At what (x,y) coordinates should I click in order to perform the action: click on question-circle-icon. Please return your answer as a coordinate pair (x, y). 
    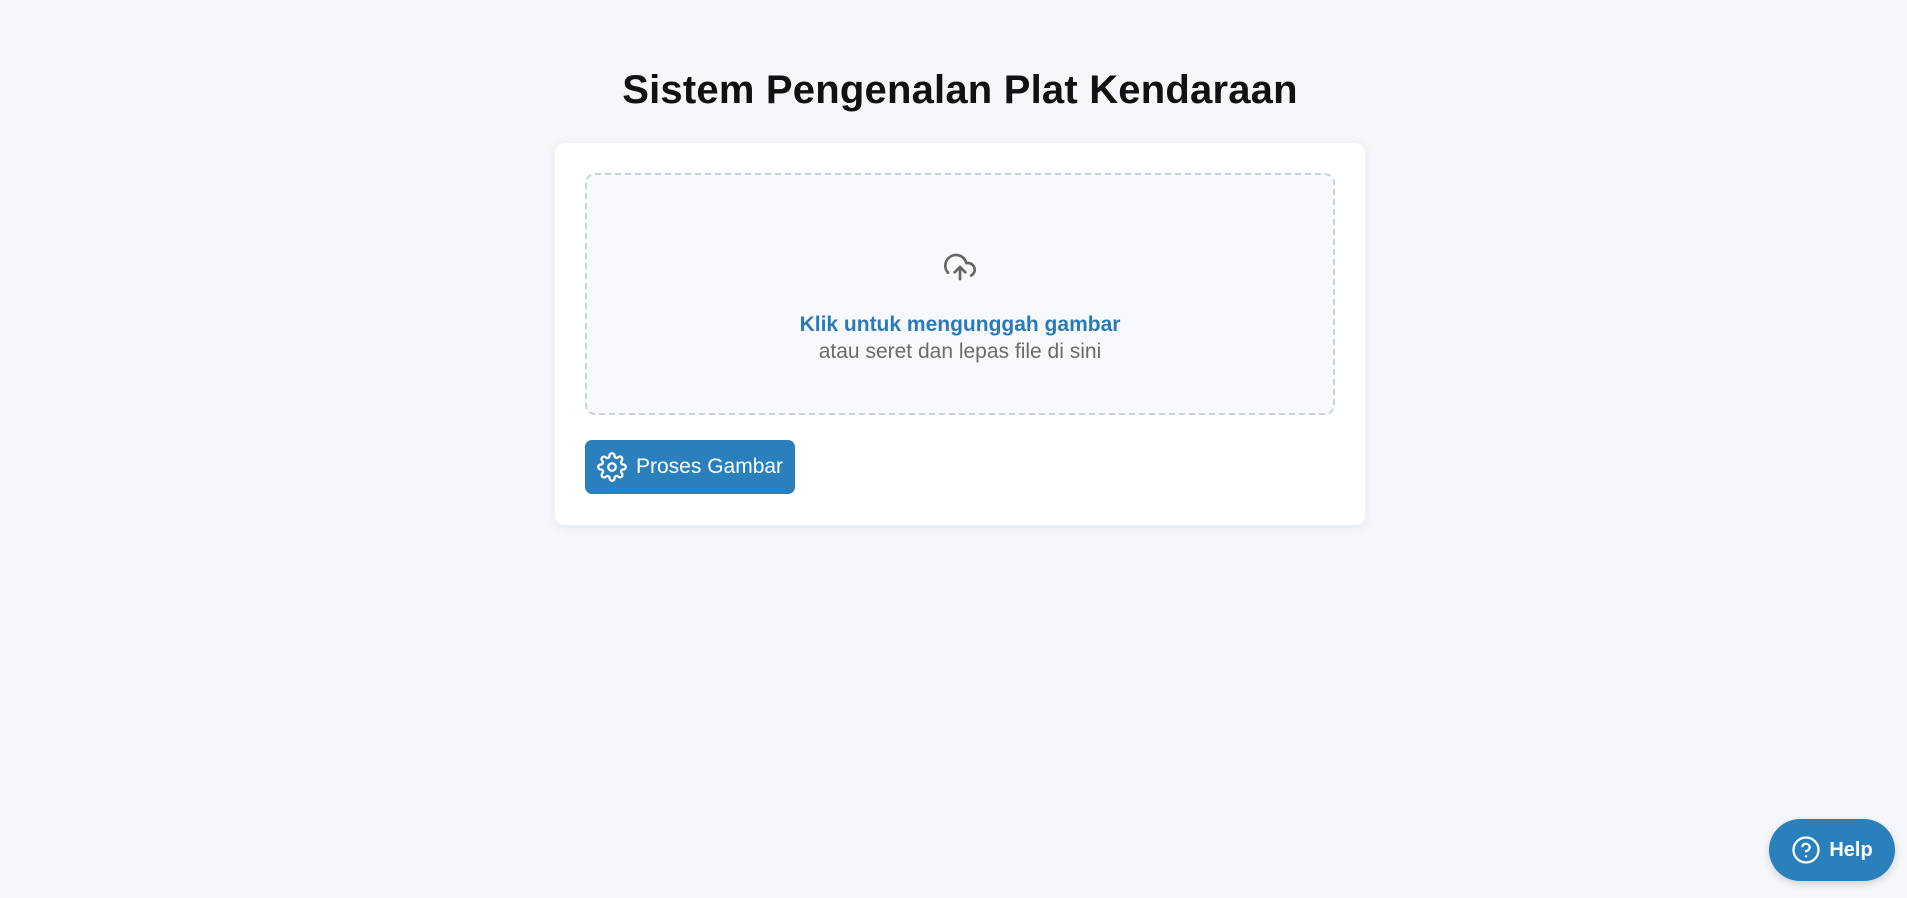
    Looking at the image, I should click on (1806, 850).